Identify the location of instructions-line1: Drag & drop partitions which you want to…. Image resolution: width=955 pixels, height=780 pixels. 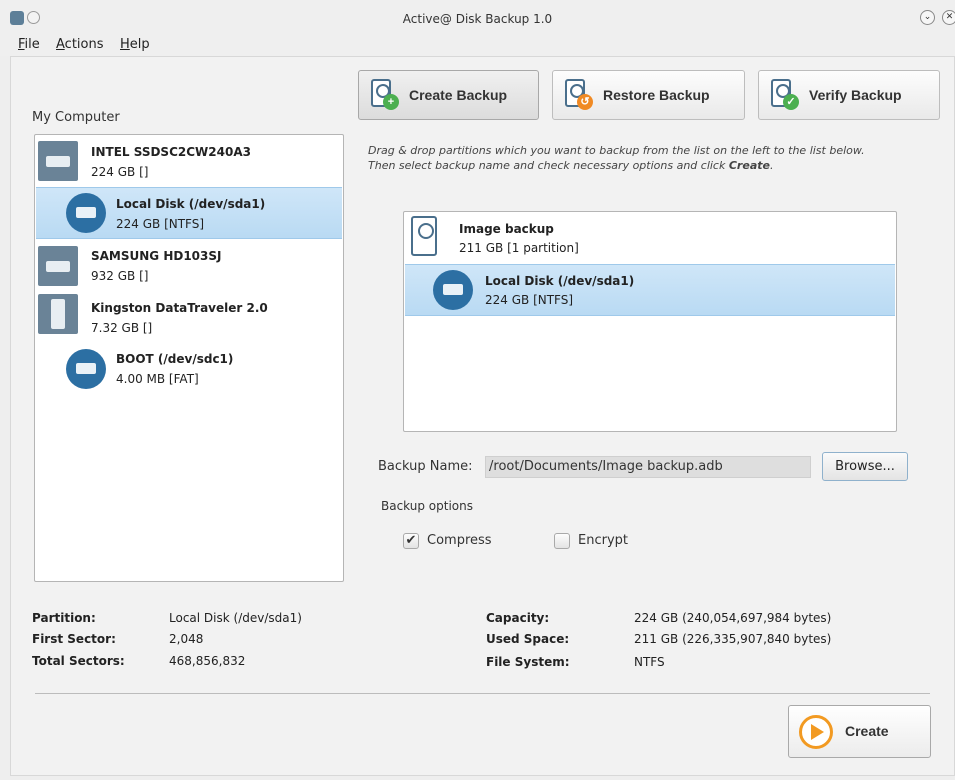
(616, 150).